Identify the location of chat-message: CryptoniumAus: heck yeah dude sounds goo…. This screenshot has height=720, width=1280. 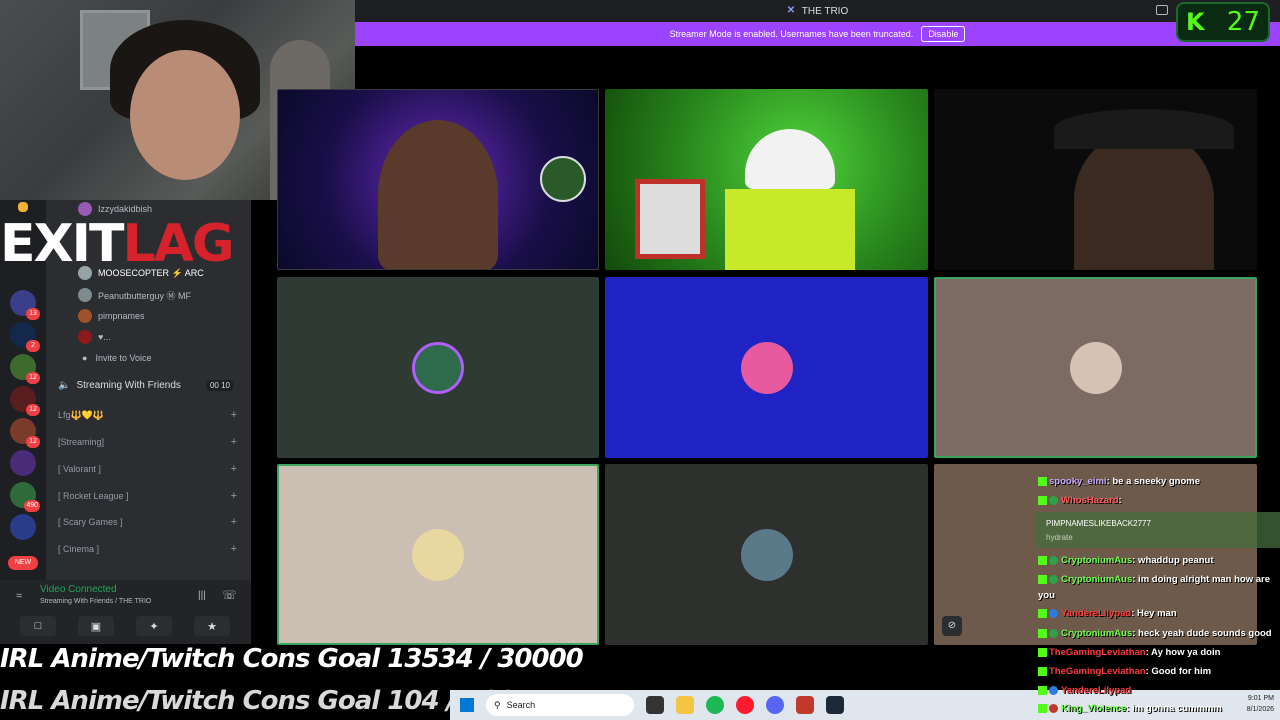
(1159, 634).